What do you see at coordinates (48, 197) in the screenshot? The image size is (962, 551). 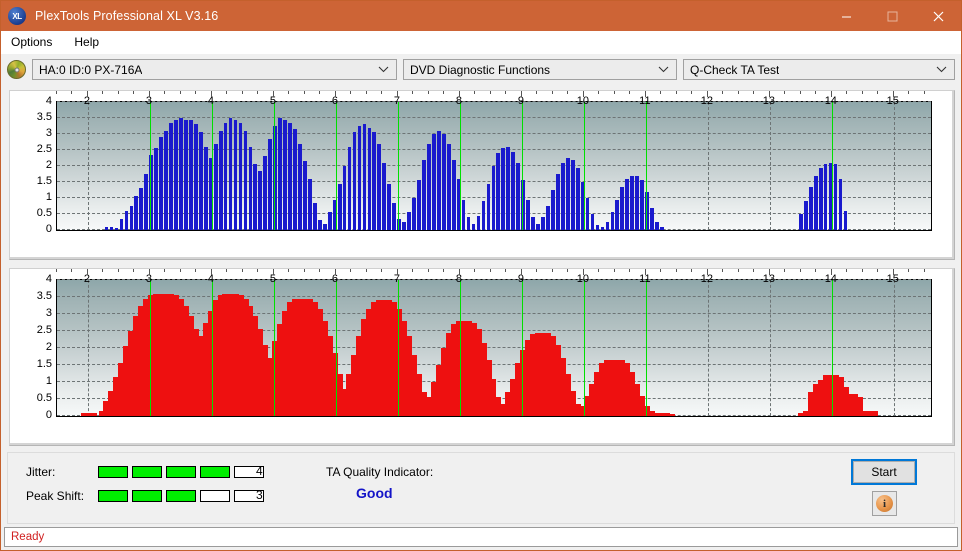 I see `y-axis-tick-label: 1` at bounding box center [48, 197].